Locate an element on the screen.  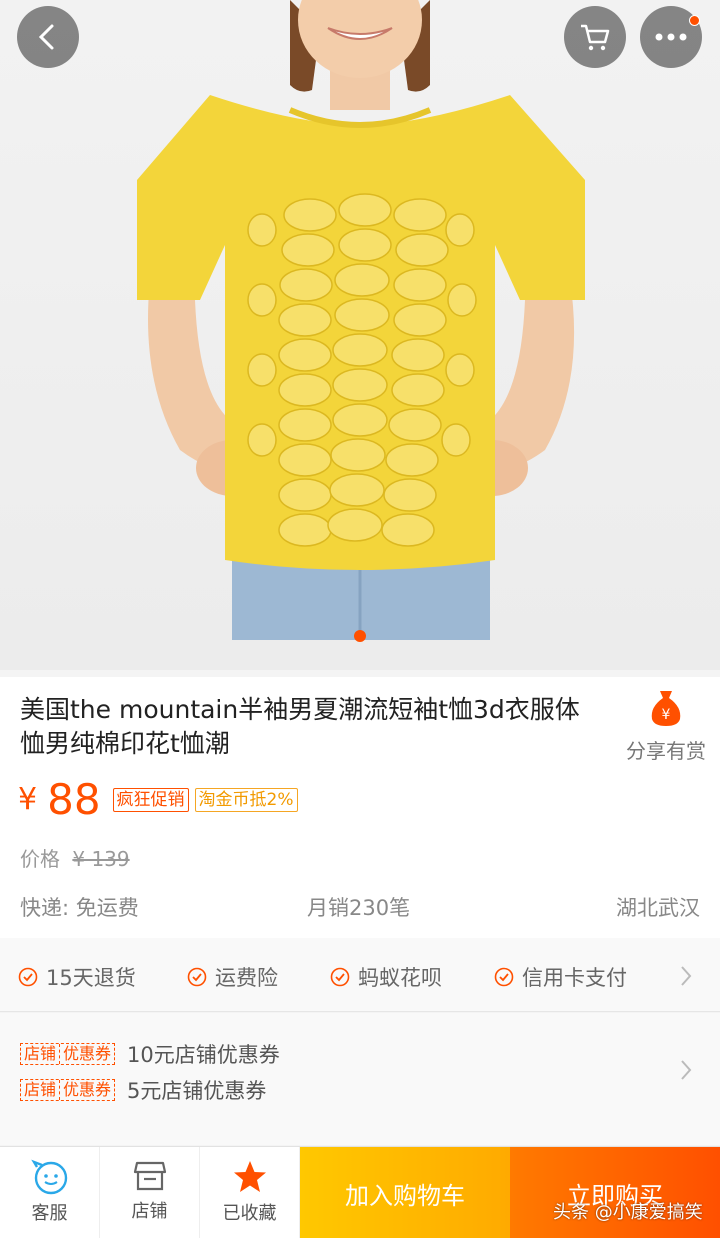
service-guarantees-row: 15天退货 运费险 蚂蚁花呗 信用卡支付 is located at coordinates (360, 975).